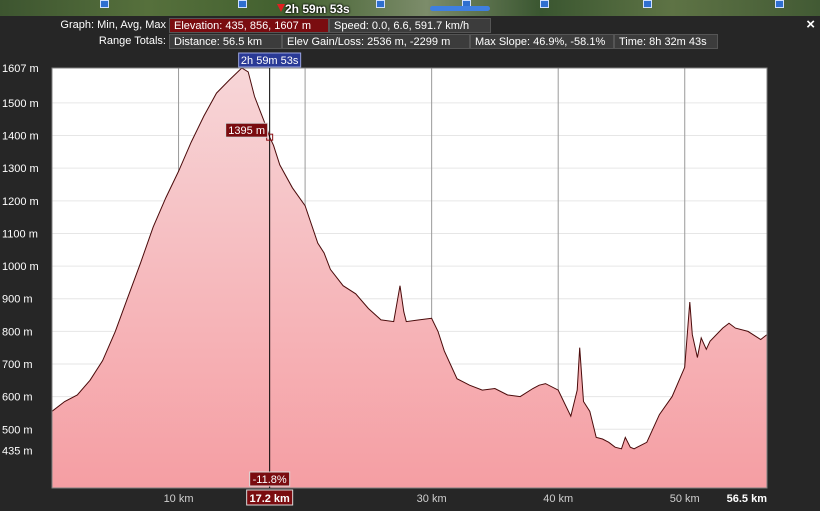 The width and height of the screenshot is (820, 511). I want to click on elevation-gain-loss-stat: Elev Gain/Loss: 2536 m, -2299 m, so click(376, 41).